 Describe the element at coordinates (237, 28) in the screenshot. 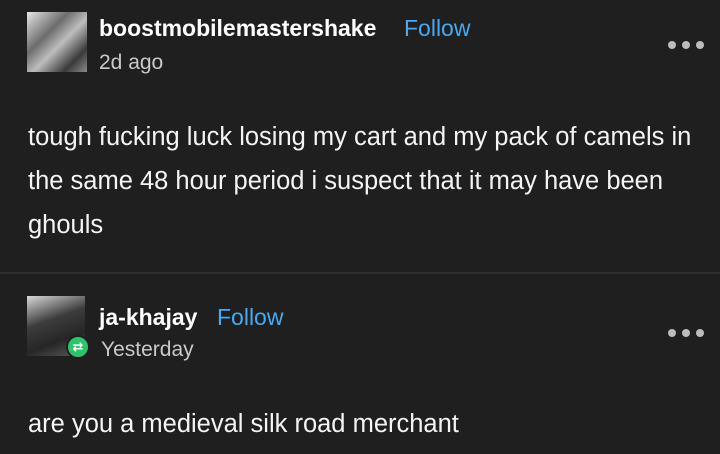

I see `username-link: boostmobilemastershake` at that location.